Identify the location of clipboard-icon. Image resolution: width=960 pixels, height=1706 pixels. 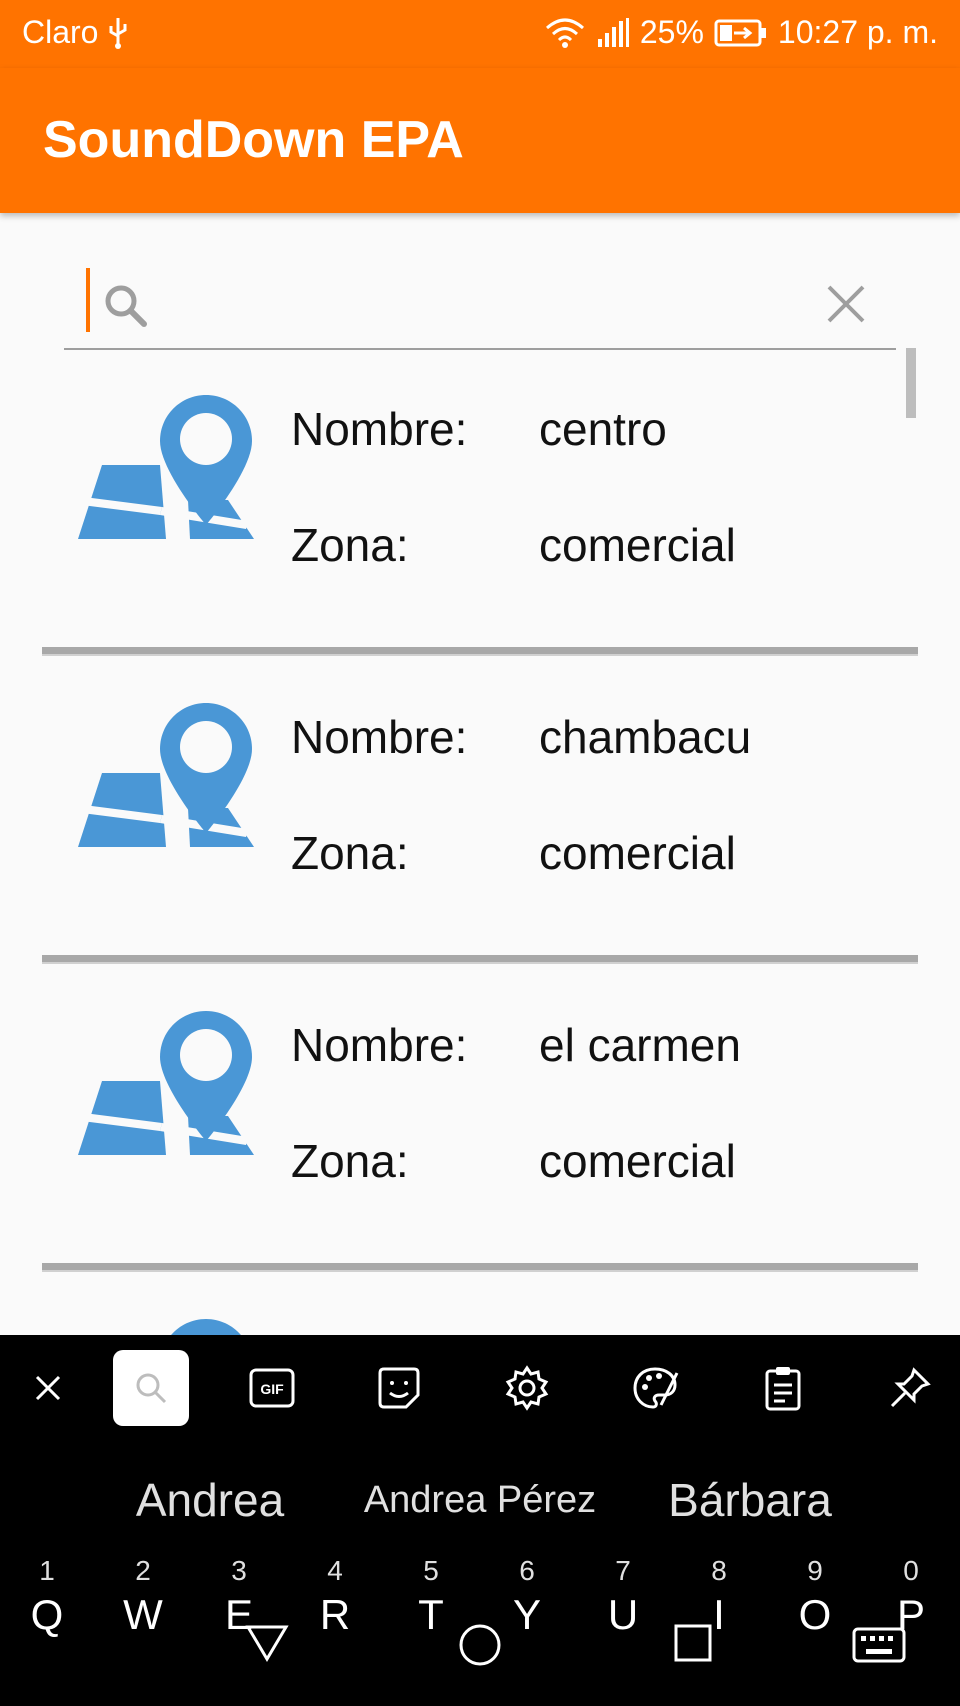
(783, 1388).